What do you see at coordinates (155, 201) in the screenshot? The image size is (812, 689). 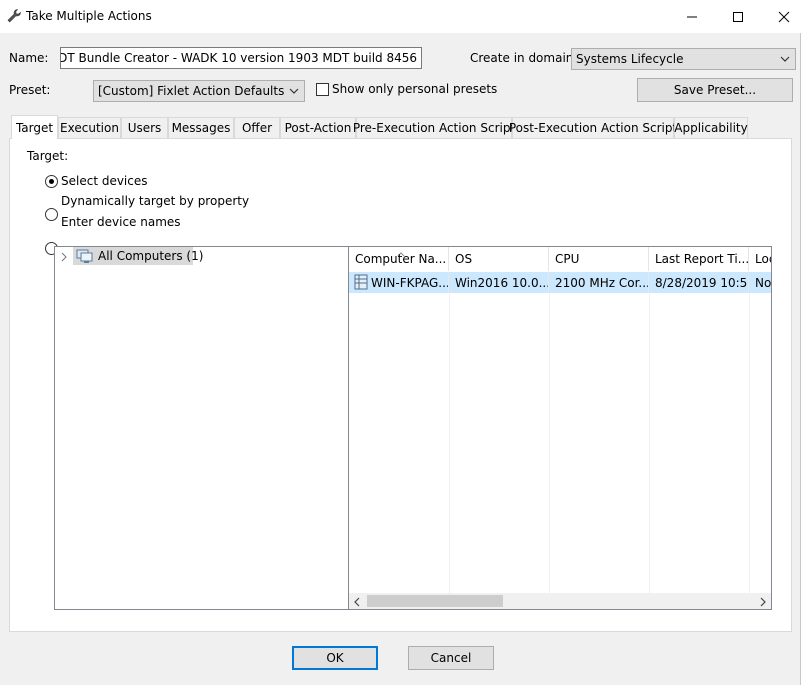 I see `dynamic-target-label: Dynamically target by property` at bounding box center [155, 201].